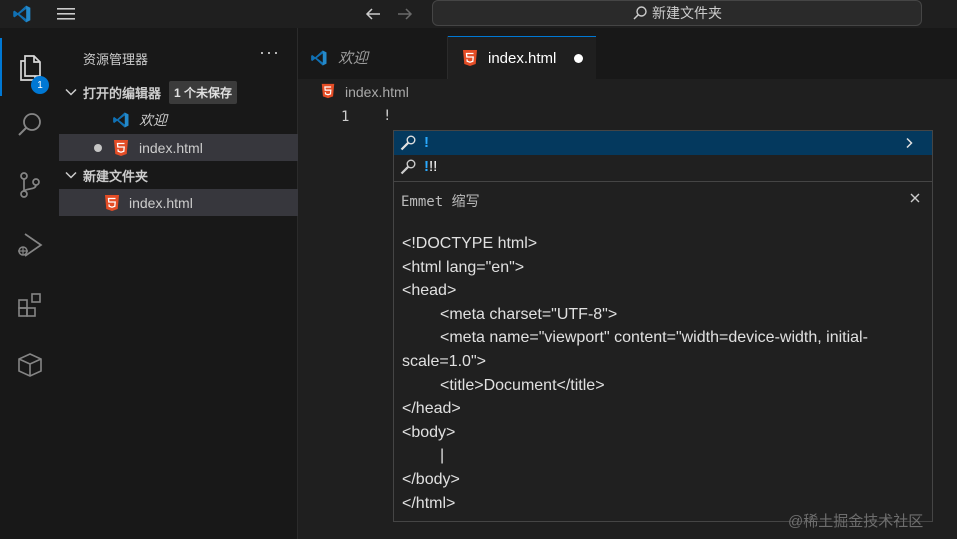 This screenshot has width=957, height=539. What do you see at coordinates (153, 119) in the screenshot?
I see `open-editor-label: 欢迎` at bounding box center [153, 119].